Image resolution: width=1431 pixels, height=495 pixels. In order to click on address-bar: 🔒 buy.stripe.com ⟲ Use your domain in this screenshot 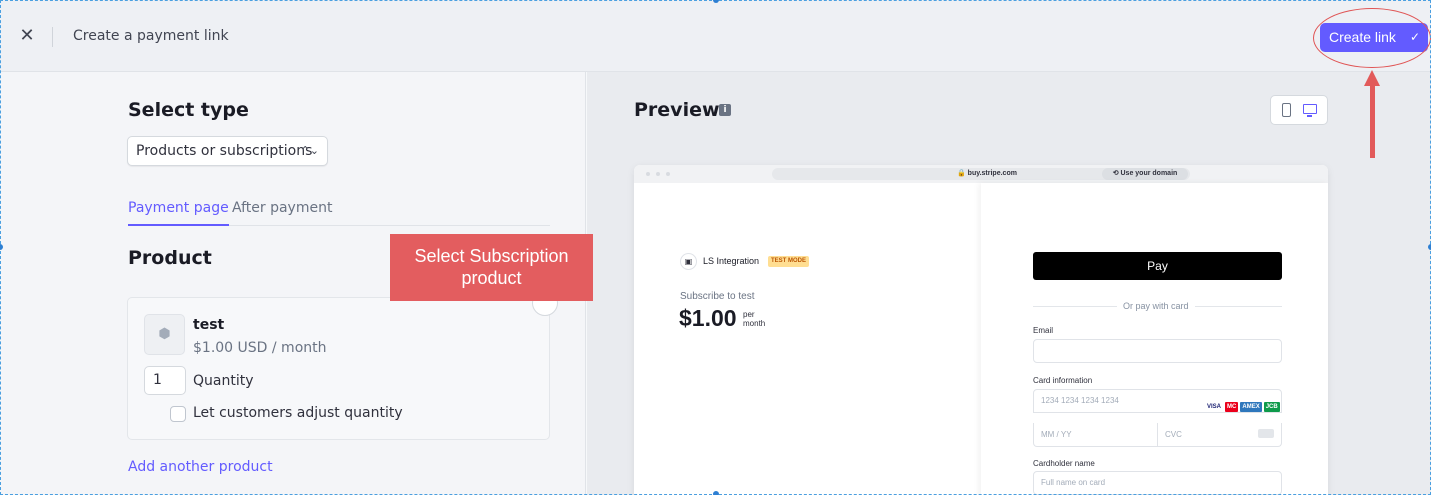, I will do `click(981, 174)`.